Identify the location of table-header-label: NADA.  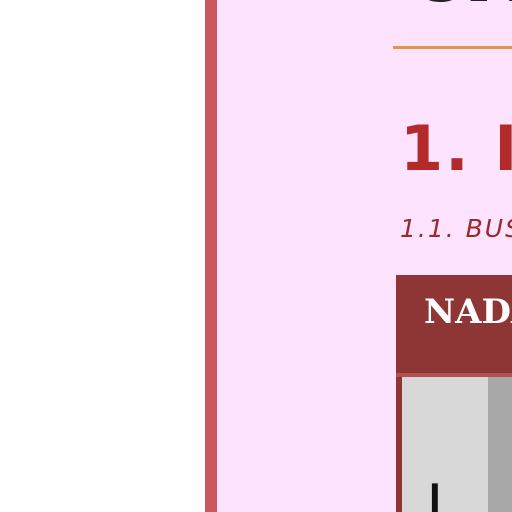
(468, 312).